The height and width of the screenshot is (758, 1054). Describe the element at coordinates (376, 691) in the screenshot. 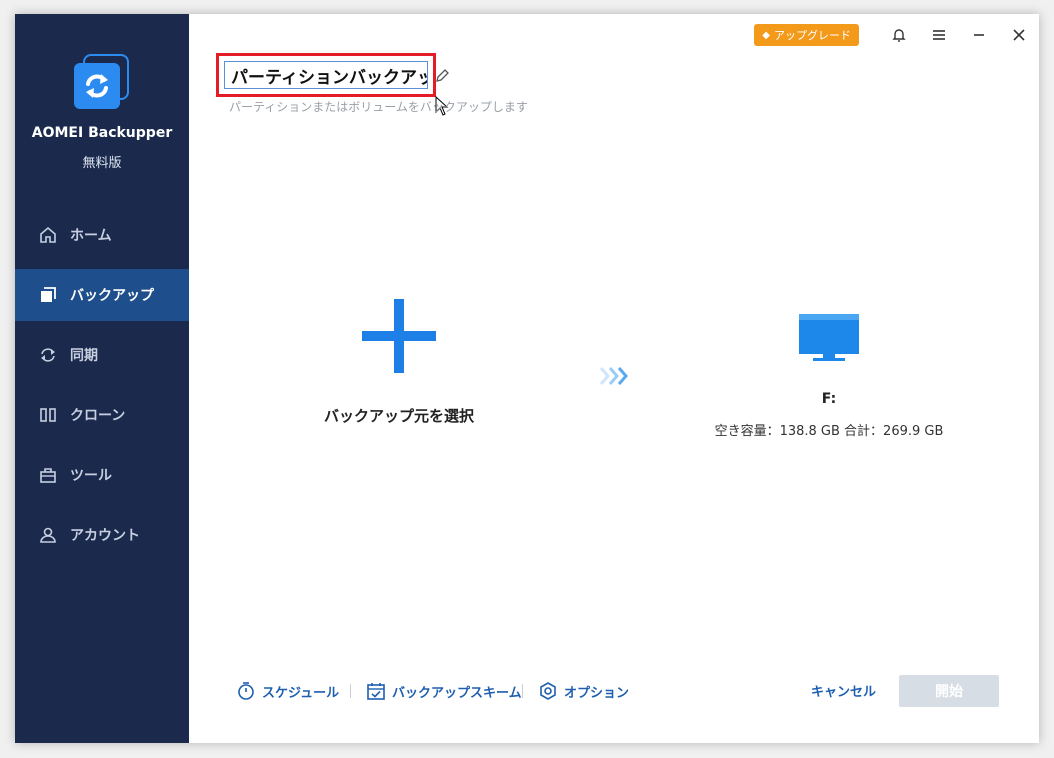

I see `calendar-check-icon` at that location.